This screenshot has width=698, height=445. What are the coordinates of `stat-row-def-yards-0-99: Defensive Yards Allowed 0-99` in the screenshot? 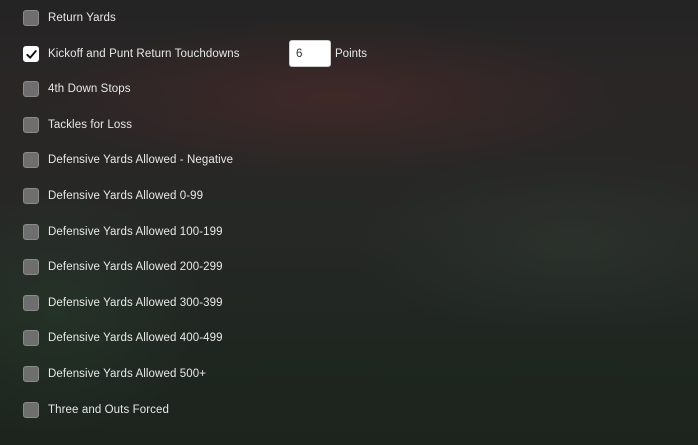 It's located at (113, 196).